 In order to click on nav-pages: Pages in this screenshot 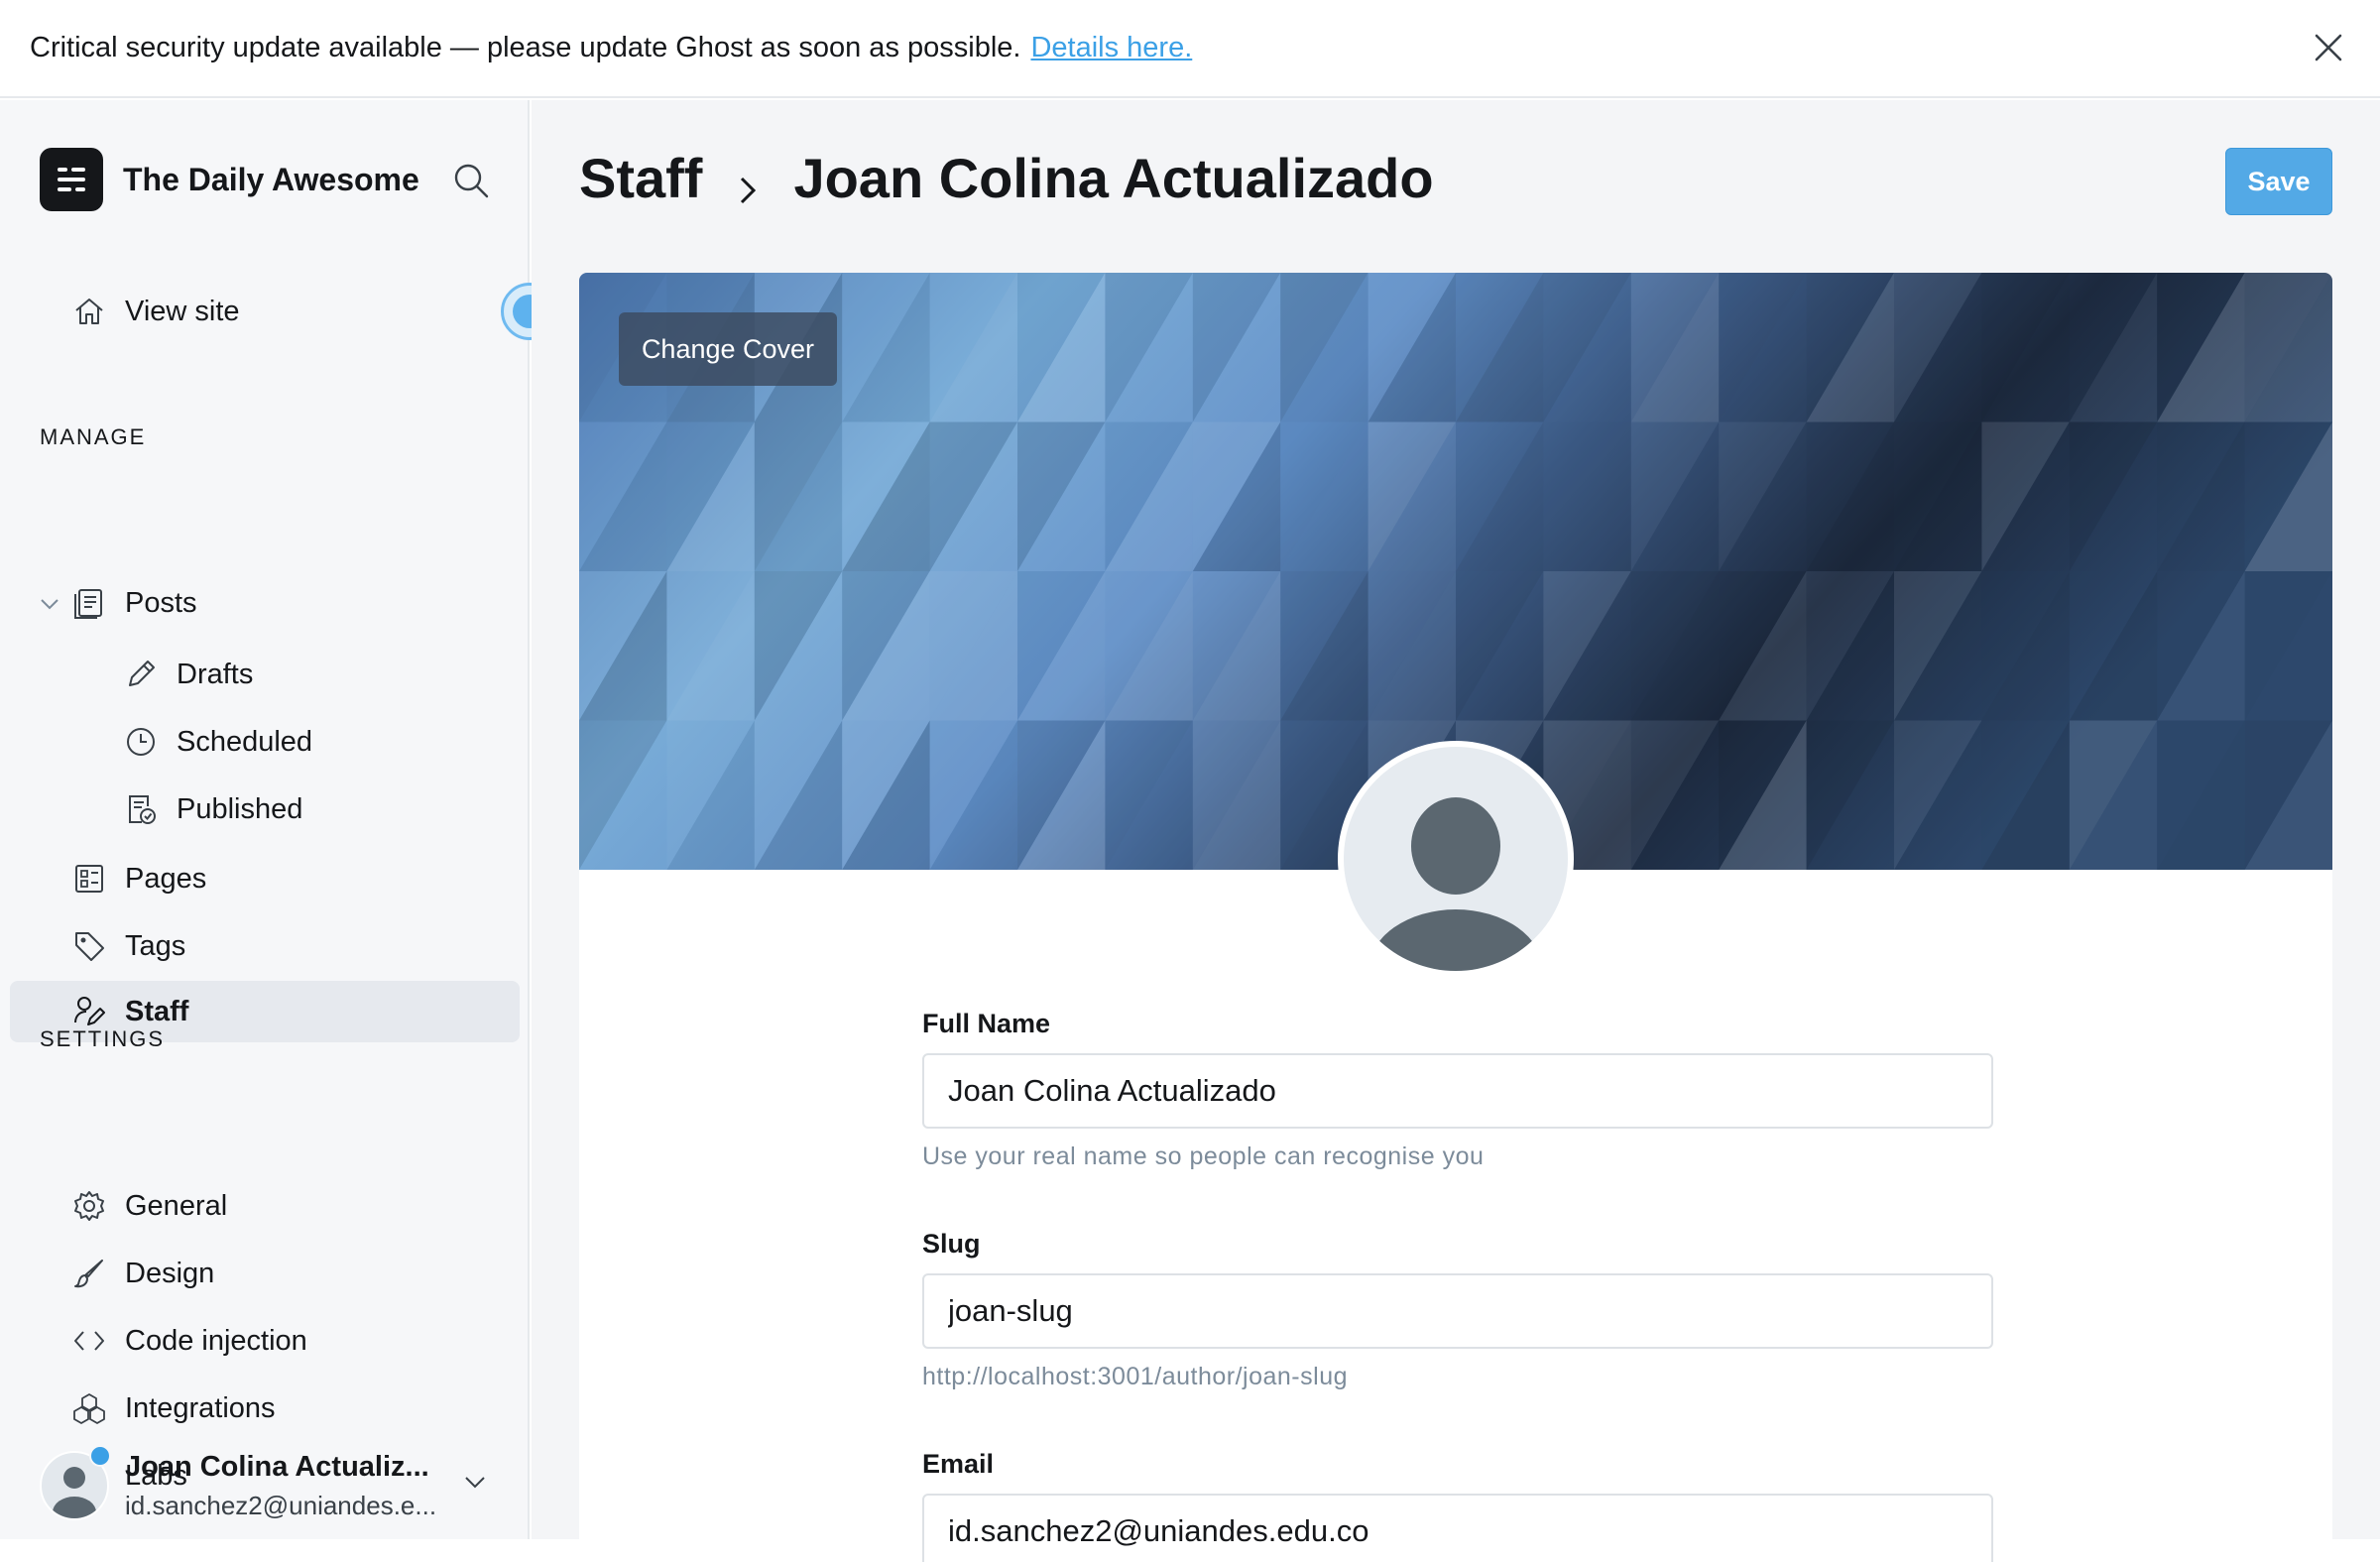, I will do `click(265, 878)`.